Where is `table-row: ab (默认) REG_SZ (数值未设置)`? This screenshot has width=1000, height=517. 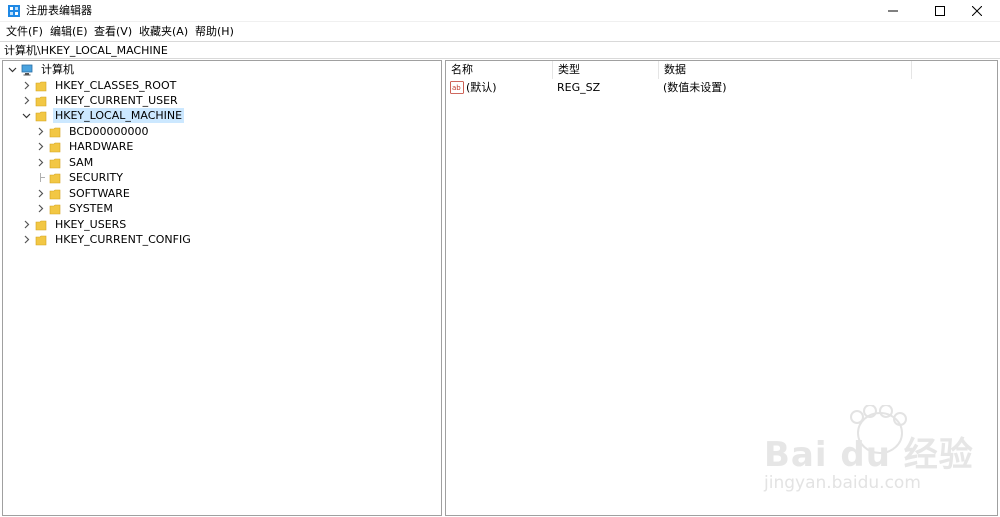
table-row: ab (默认) REG_SZ (数值未设置) is located at coordinates (722, 87).